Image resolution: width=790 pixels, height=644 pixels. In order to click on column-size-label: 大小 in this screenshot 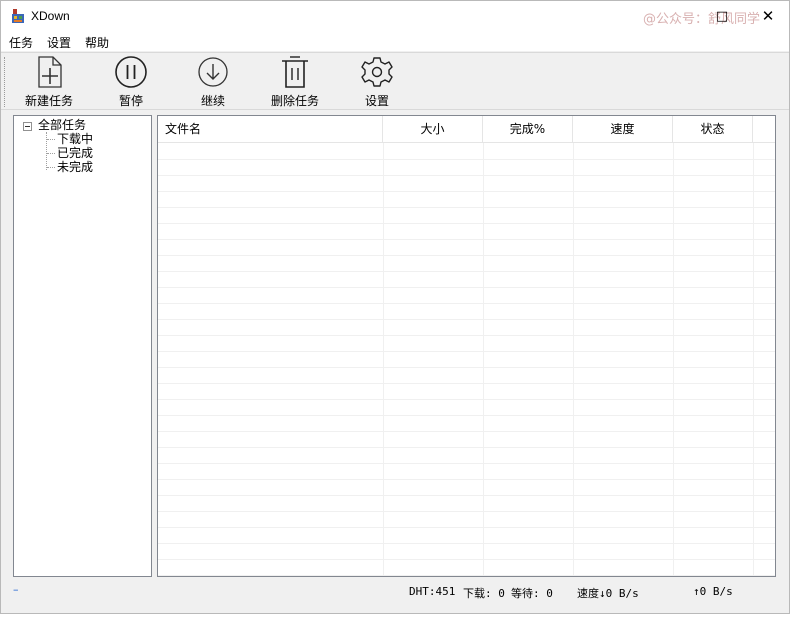, I will do `click(432, 129)`.